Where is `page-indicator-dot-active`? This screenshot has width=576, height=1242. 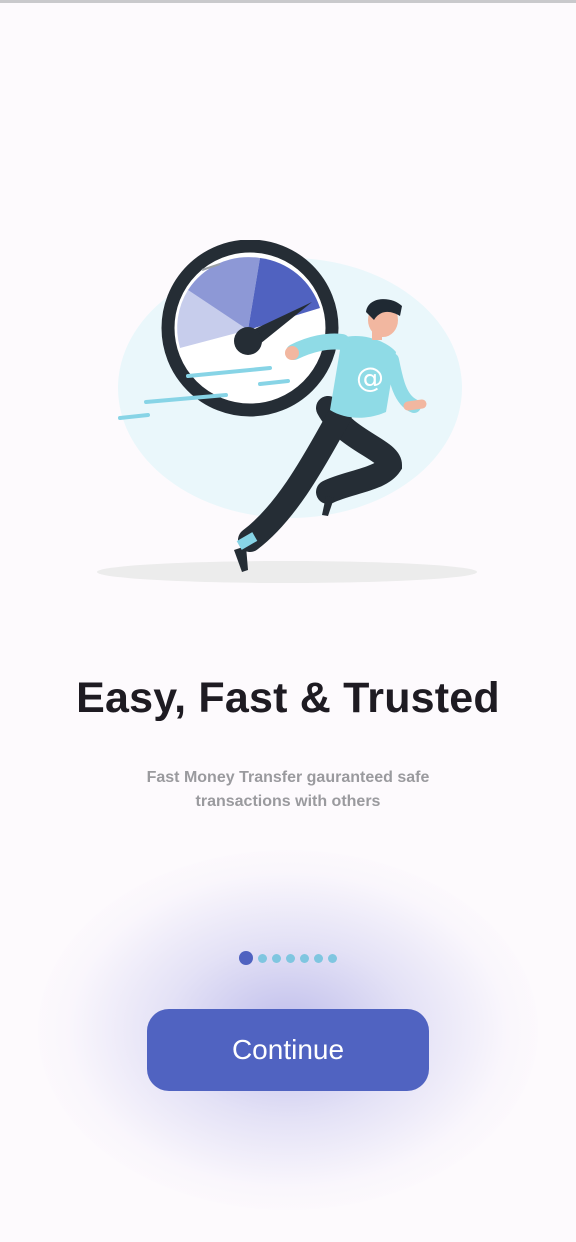 page-indicator-dot-active is located at coordinates (246, 958).